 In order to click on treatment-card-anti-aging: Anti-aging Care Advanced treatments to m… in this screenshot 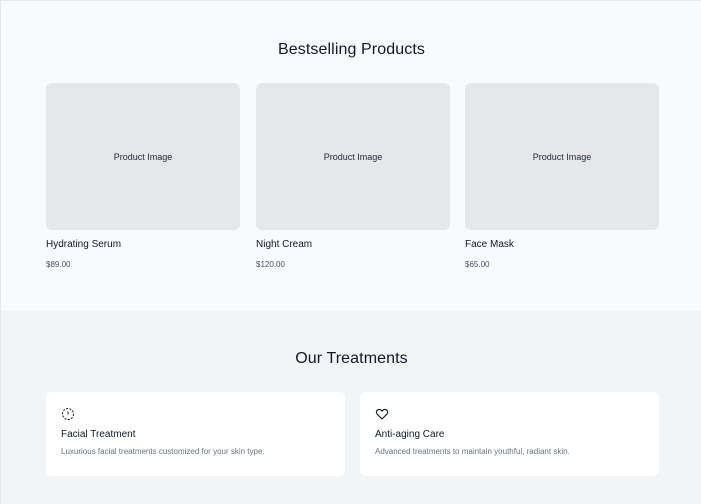, I will do `click(509, 434)`.